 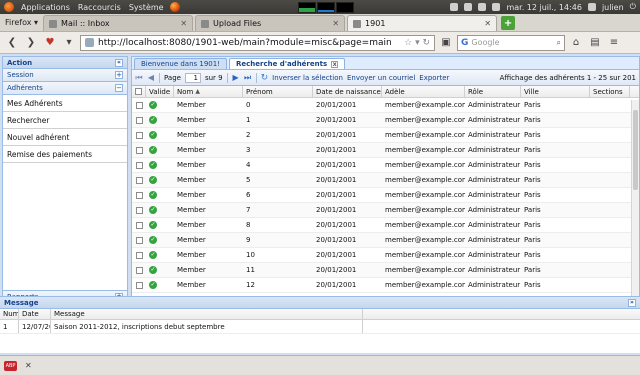 I want to click on previous-page-icon: ◀, so click(x=151, y=77).